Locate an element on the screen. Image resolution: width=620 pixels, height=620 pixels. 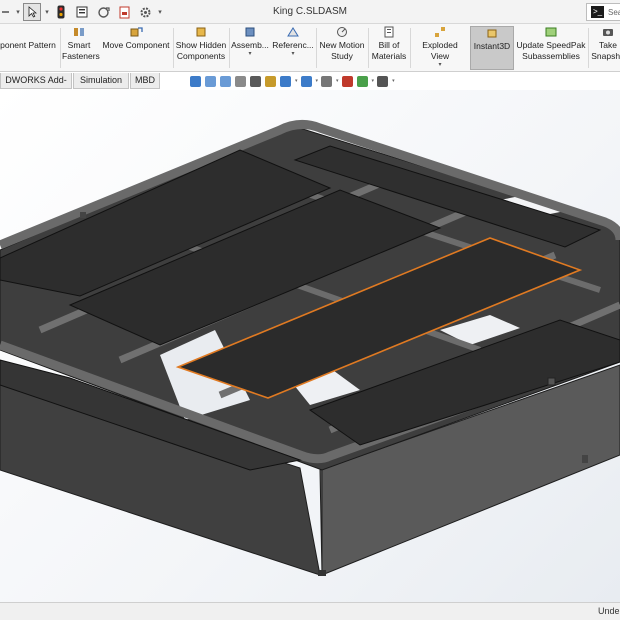
ribbon-label-2: Snapsho is located at coordinates (605, 56).